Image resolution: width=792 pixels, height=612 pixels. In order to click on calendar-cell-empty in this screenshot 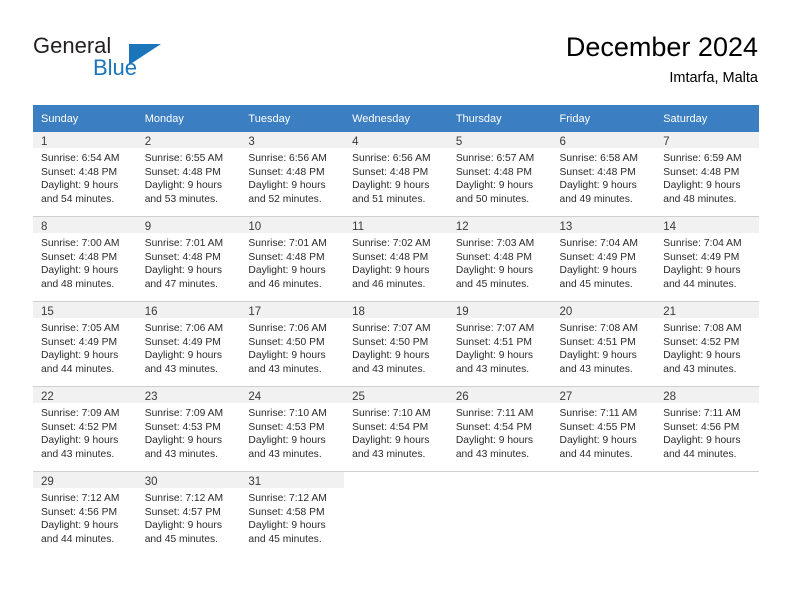, I will do `click(707, 514)`.